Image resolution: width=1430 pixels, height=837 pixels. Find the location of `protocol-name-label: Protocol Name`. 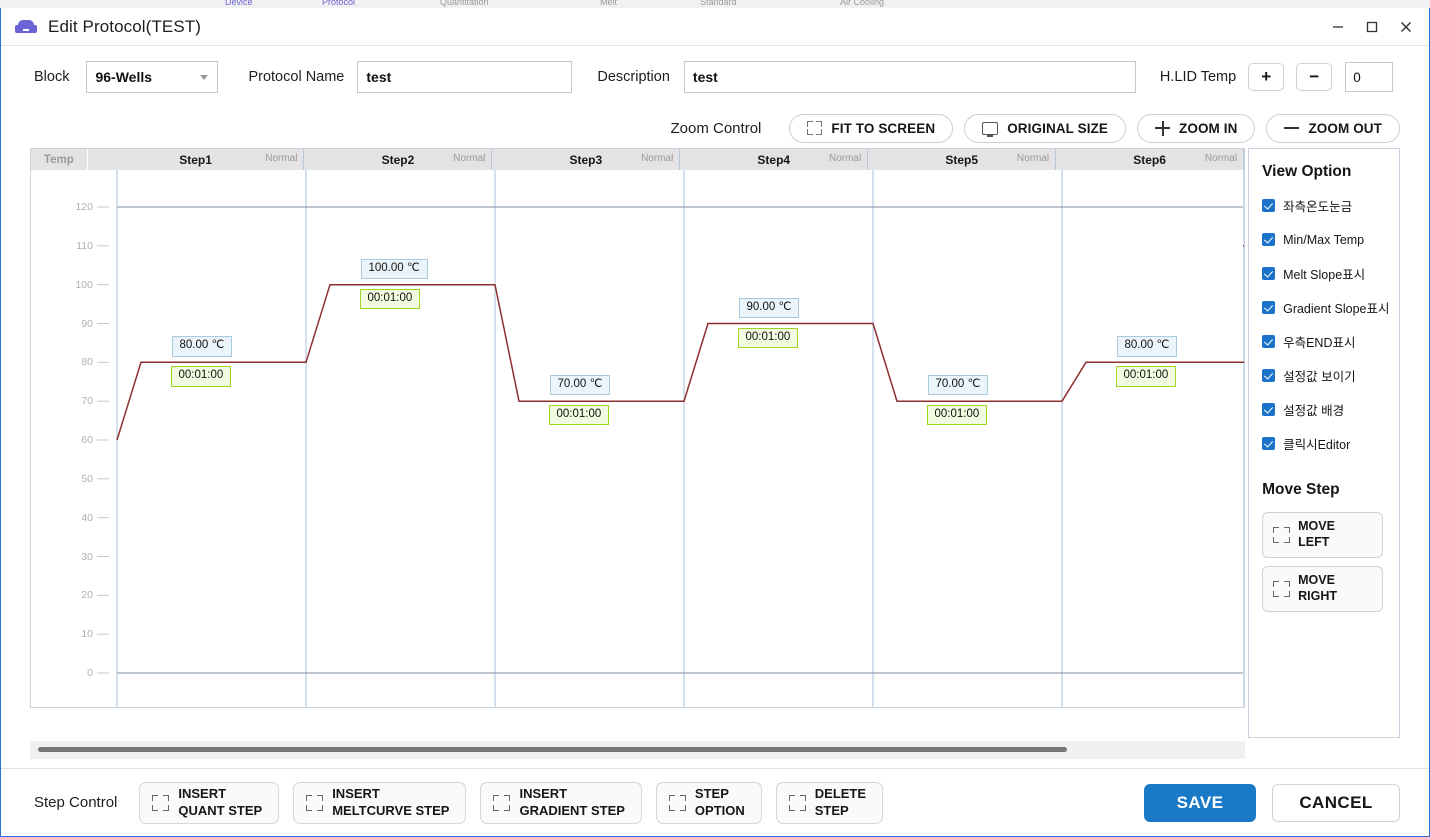

protocol-name-label: Protocol Name is located at coordinates (296, 77).